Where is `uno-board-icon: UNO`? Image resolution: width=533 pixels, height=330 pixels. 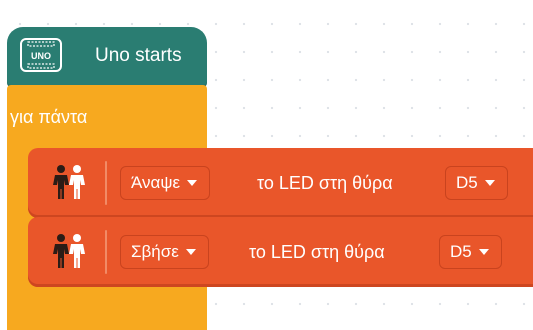 uno-board-icon: UNO is located at coordinates (41, 55).